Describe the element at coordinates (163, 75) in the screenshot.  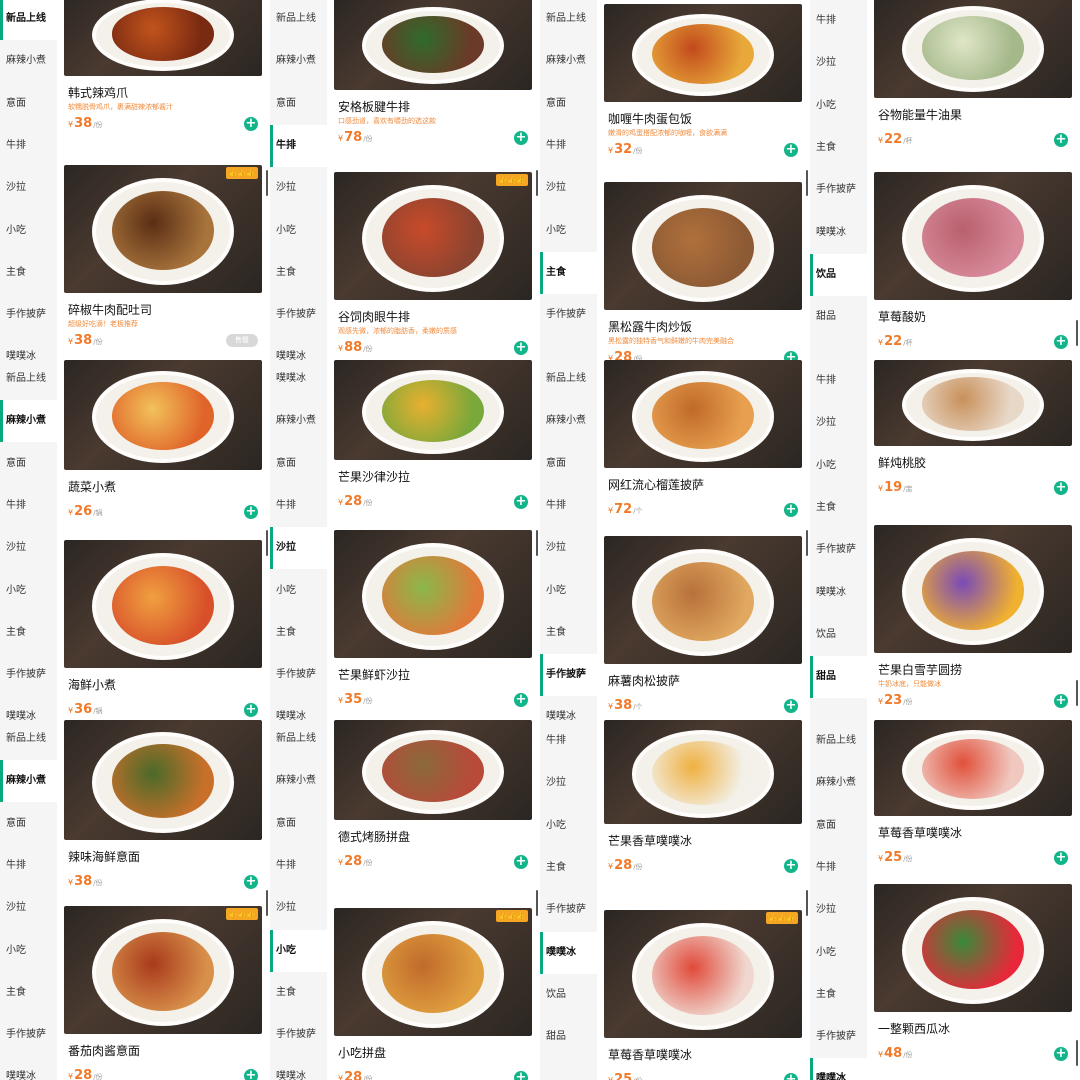
I see `product-card: 韩式辣鸡爪 软糯脱骨鸡爪，裹满甜辣浓郁酱汁 ¥38/份 +` at that location.